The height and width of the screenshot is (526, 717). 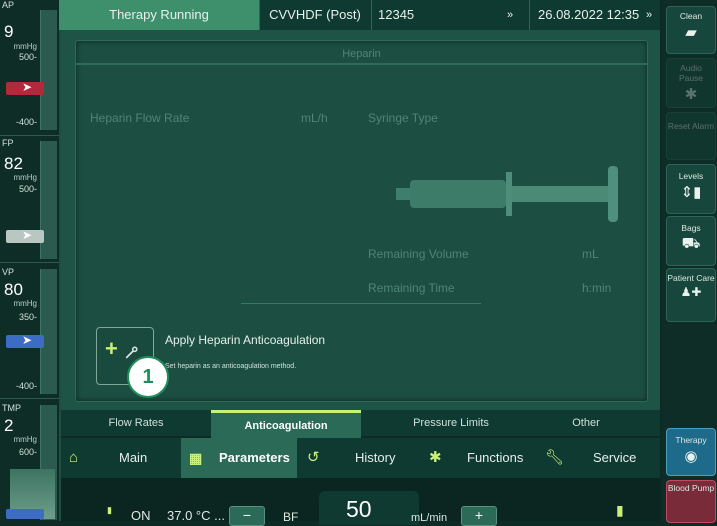 I want to click on dialog-title: Heparin, so click(x=361, y=55).